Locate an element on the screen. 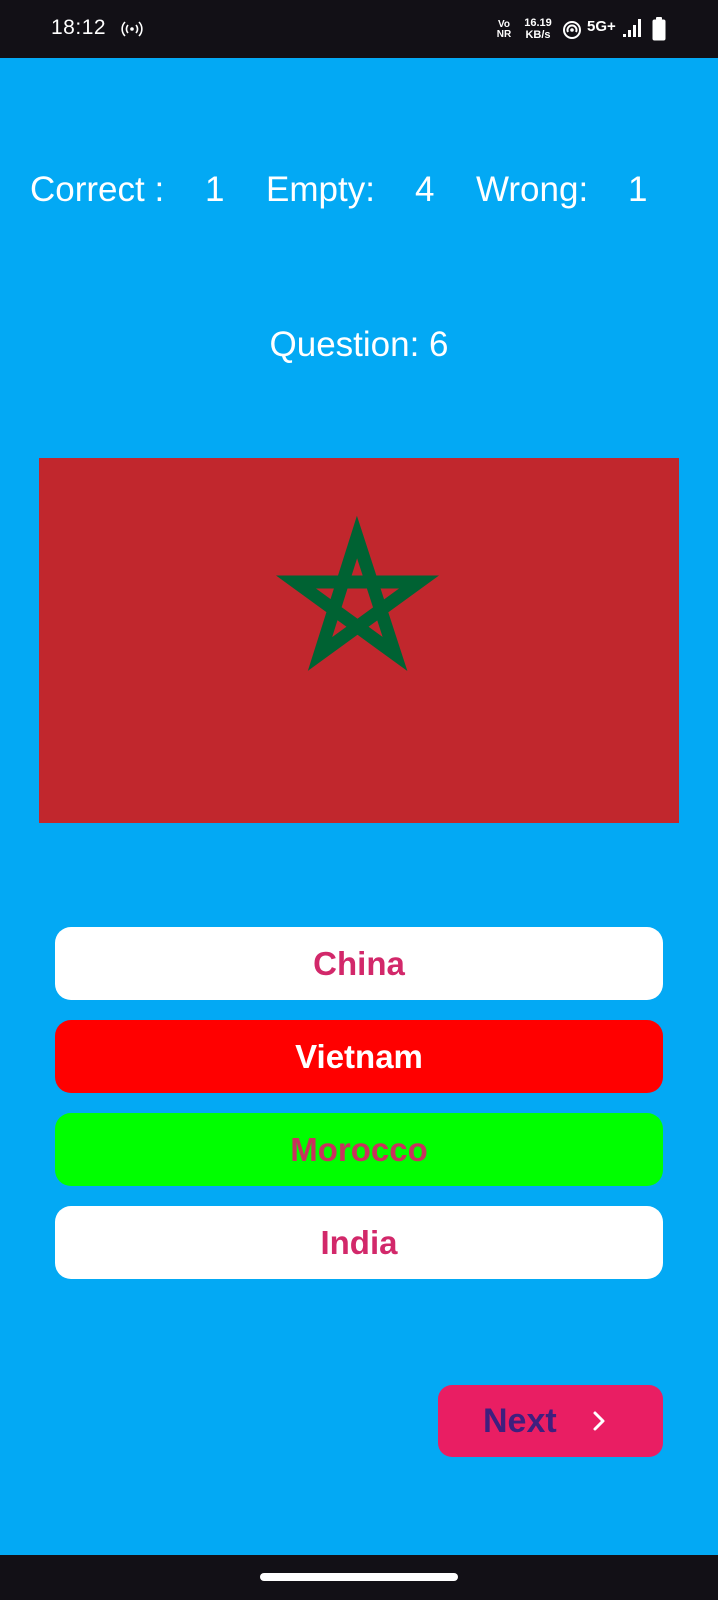  option-button-china: China is located at coordinates (359, 963).